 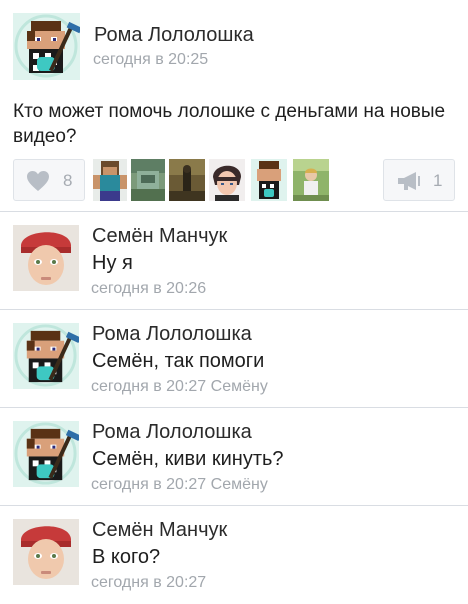 I want to click on like-button: 8, so click(x=49, y=180).